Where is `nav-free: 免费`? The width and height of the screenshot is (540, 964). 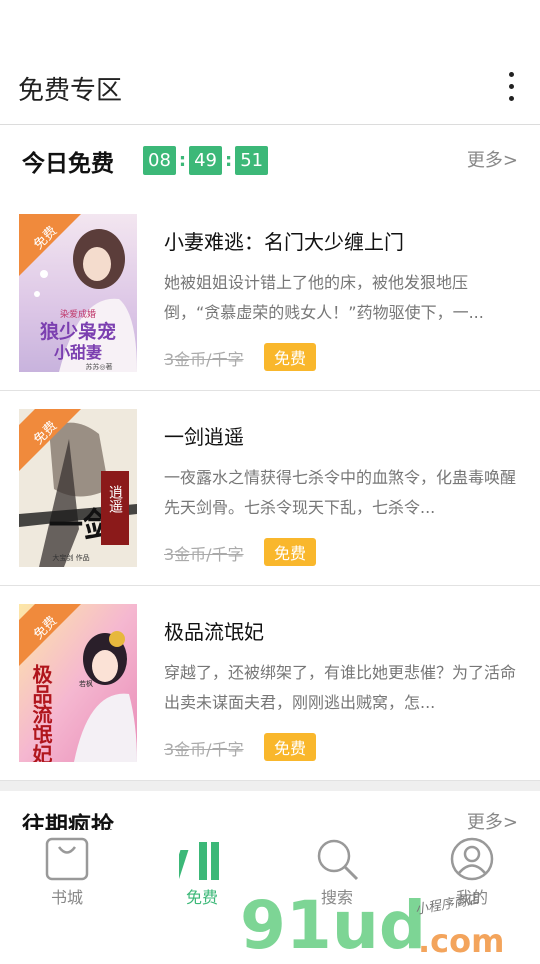 nav-free: 免费 is located at coordinates (202, 872).